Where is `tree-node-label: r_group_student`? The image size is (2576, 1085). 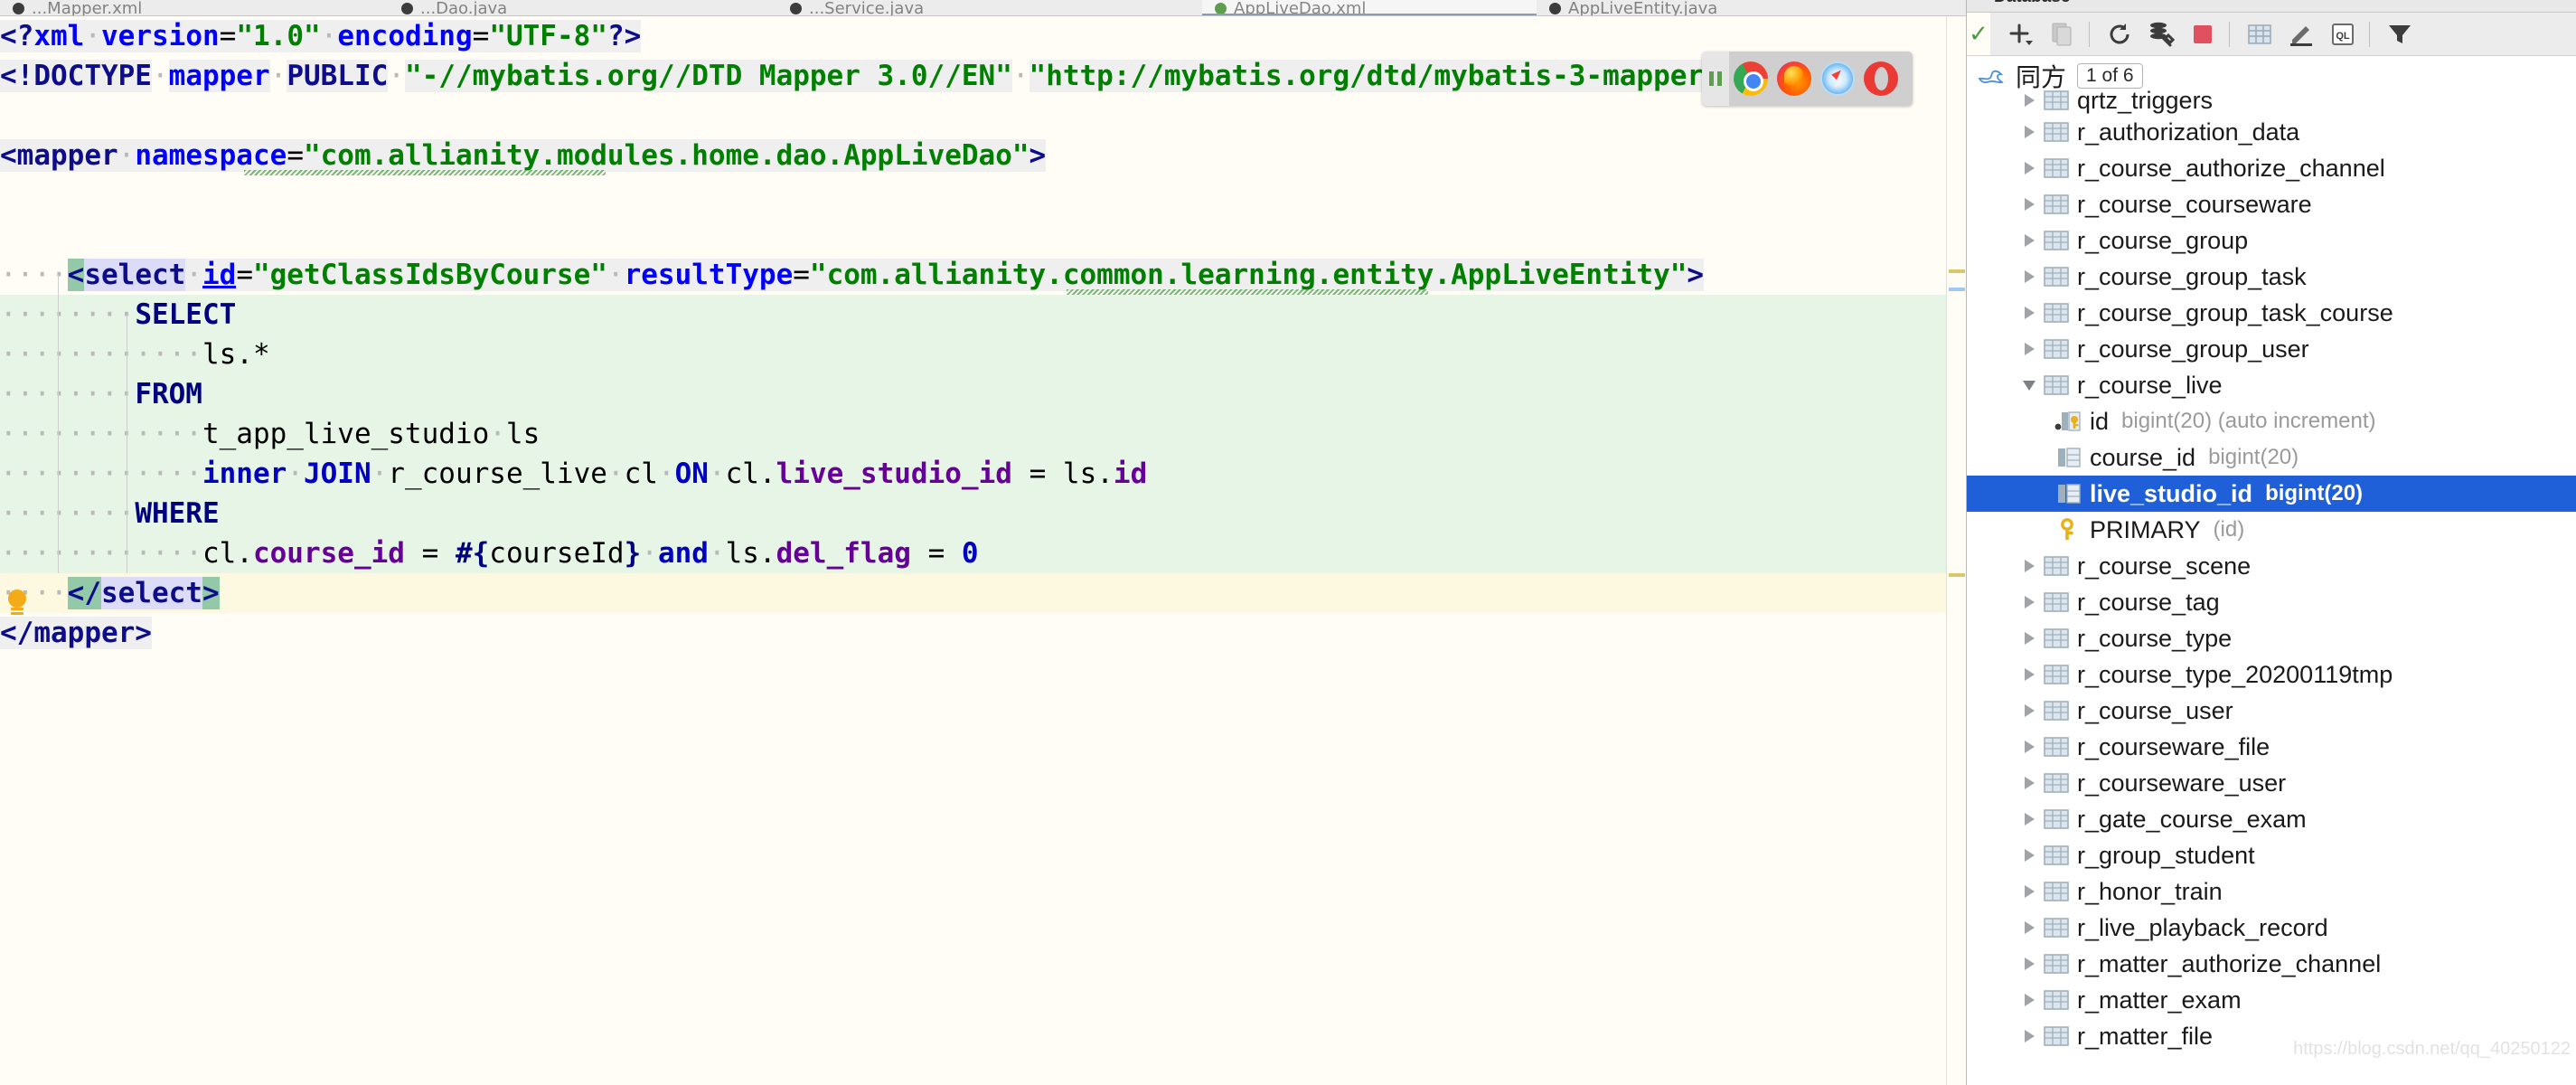
tree-node-label: r_group_student is located at coordinates (2166, 855).